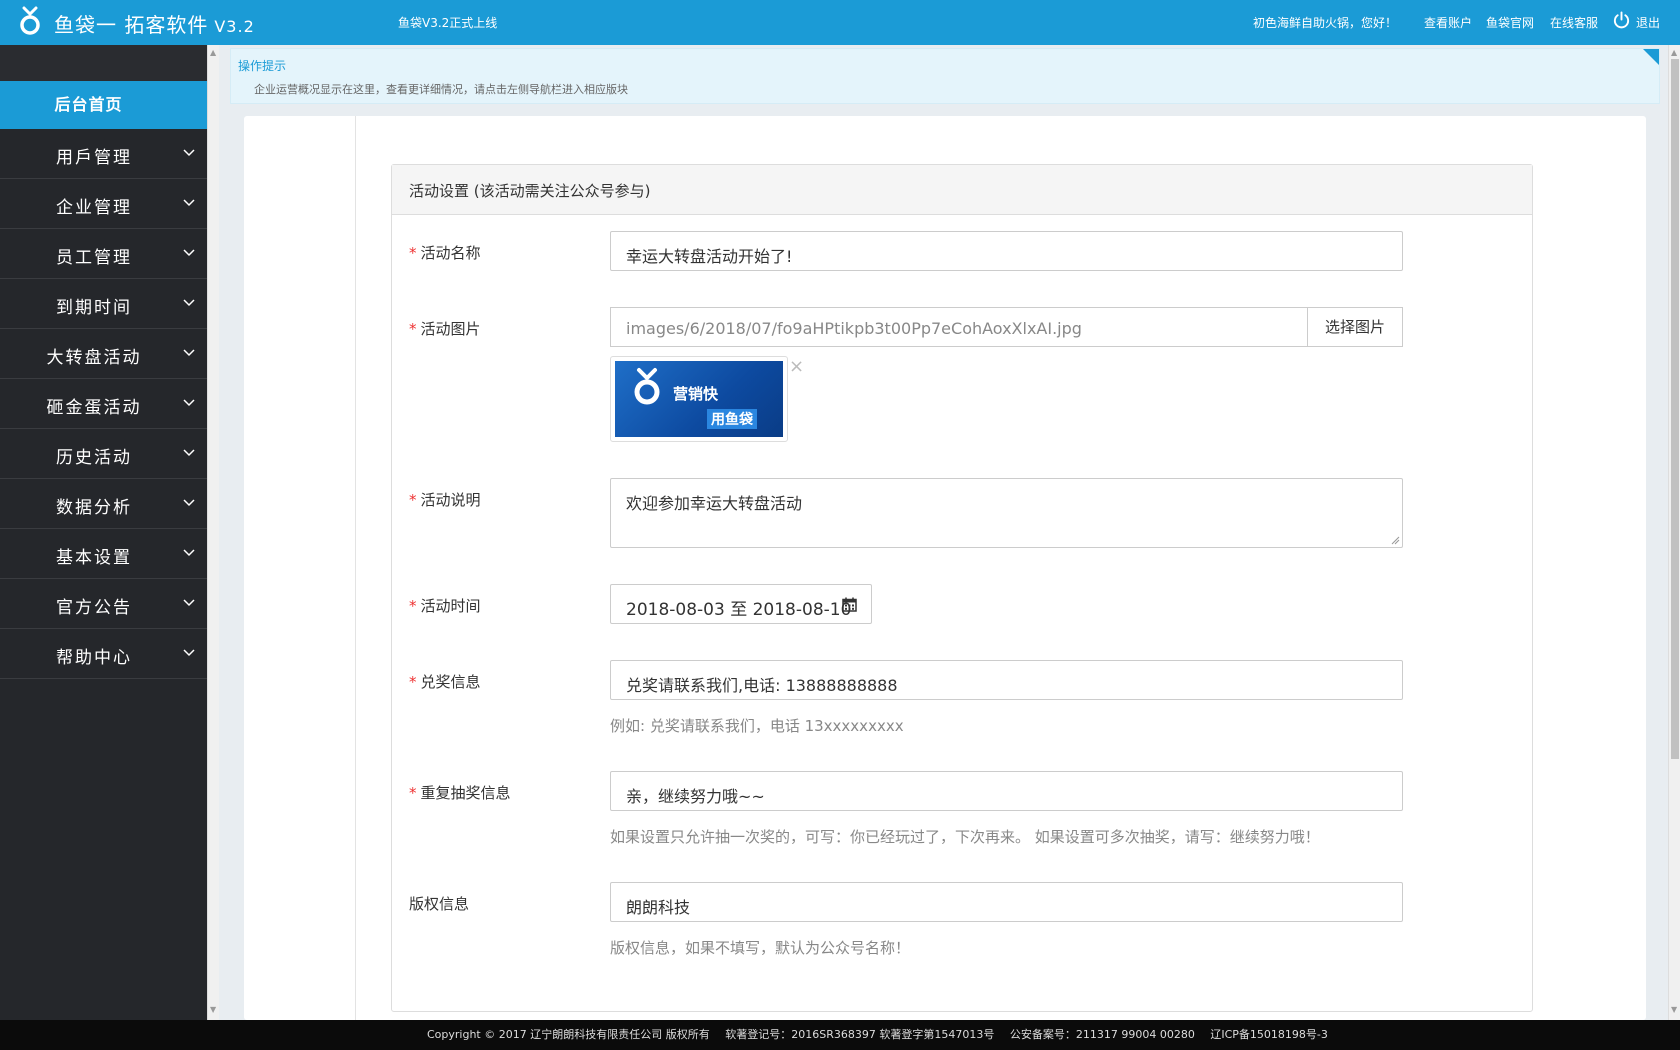 The image size is (1680, 1050). Describe the element at coordinates (568, 1034) in the screenshot. I see `footer-copyright: Copyright © 2017 辽宁朗朗科技有限责任公司 版权所有` at that location.